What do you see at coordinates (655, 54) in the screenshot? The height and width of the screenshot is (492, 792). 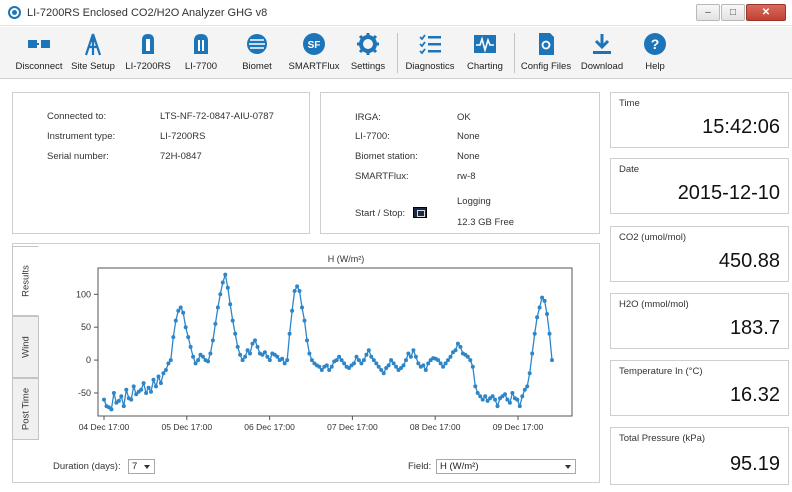 I see `help-button: ? Help` at bounding box center [655, 54].